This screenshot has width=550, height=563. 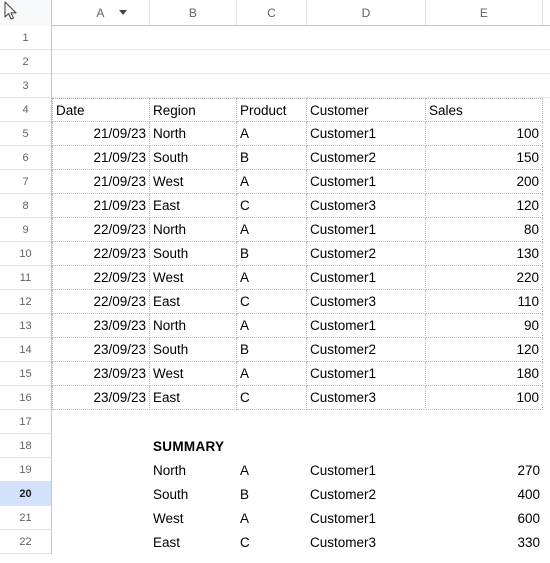 I want to click on row-header-3: 3, so click(x=25, y=86).